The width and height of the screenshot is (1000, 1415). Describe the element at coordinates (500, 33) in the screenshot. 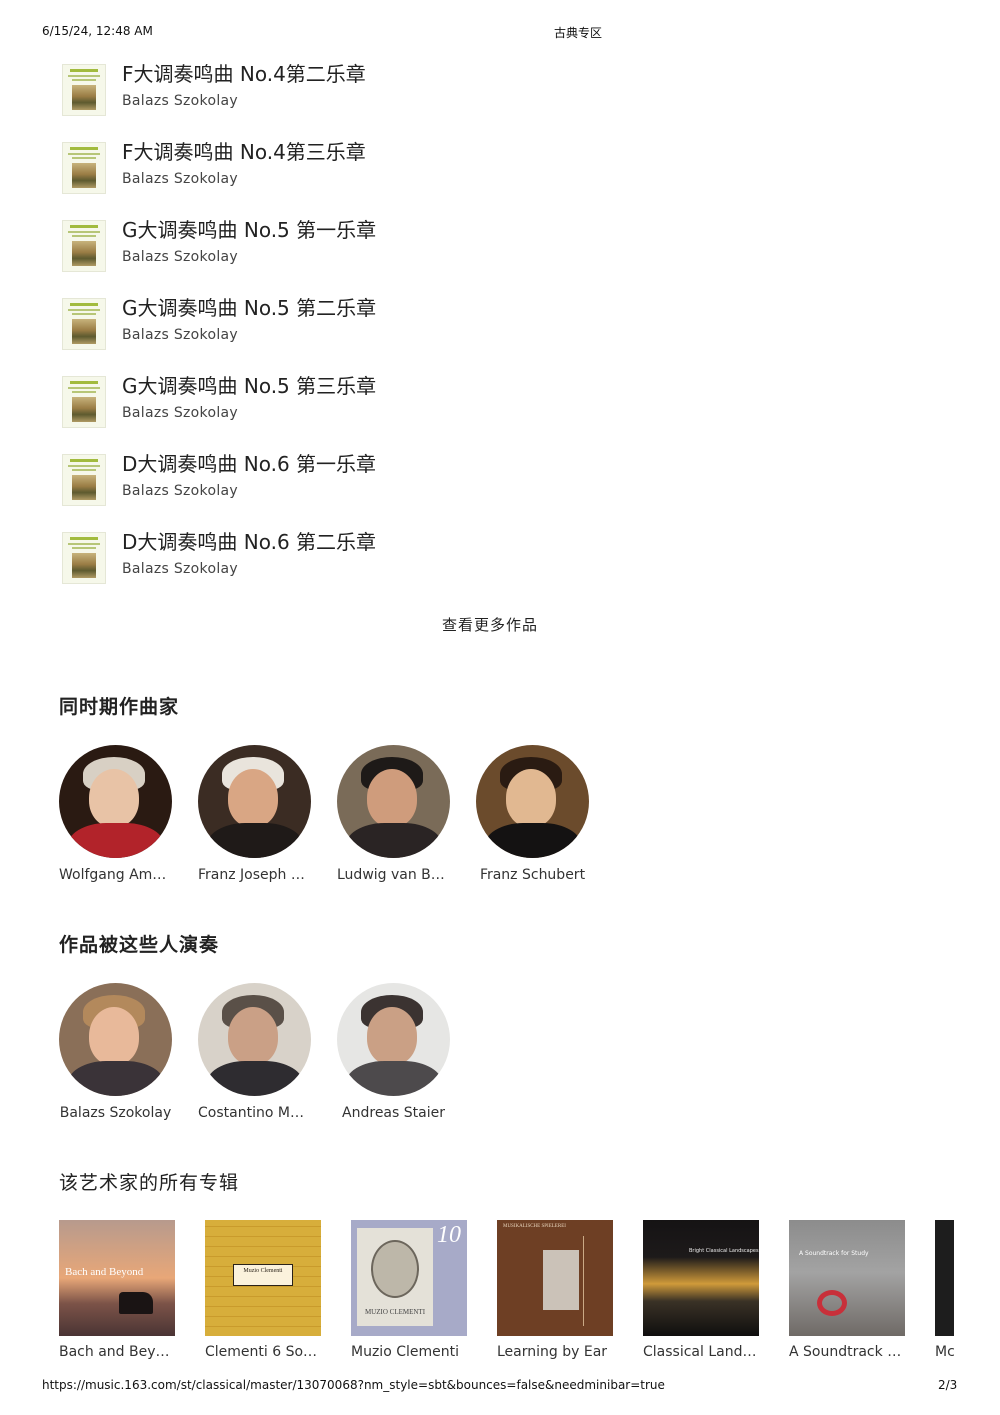

I see `print-header: 6/15/24, 12:48 AM 古典专区` at that location.